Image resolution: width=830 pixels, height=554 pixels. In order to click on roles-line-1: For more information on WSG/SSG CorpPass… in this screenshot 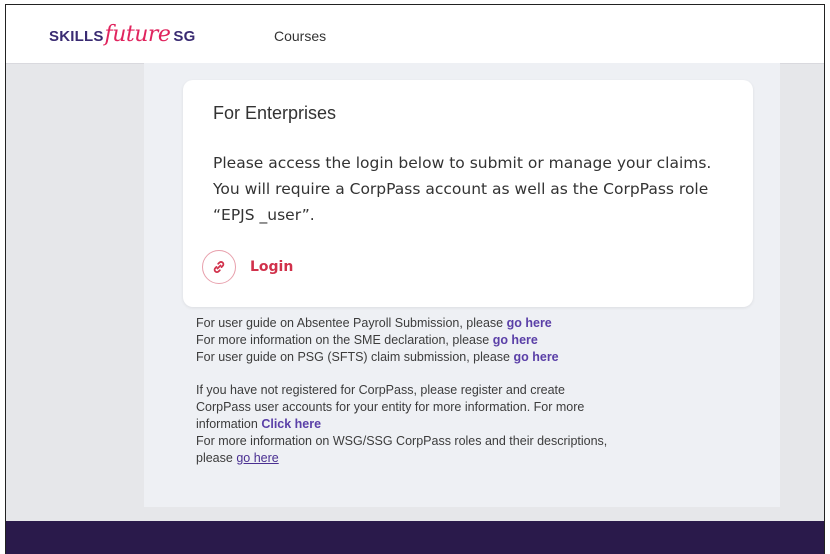, I will do `click(402, 441)`.